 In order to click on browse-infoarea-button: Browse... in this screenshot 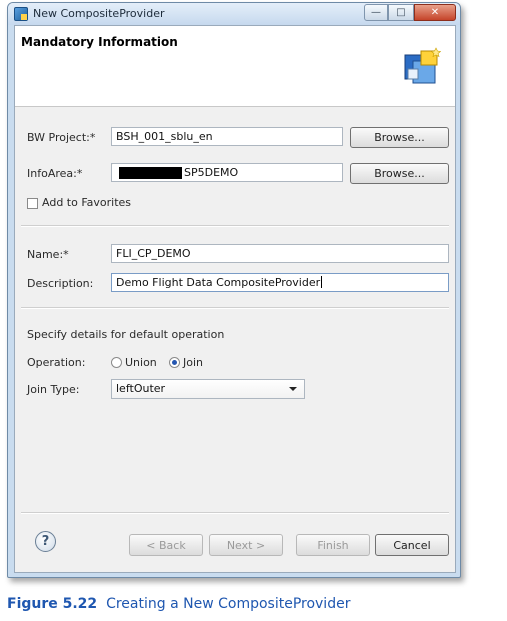, I will do `click(399, 173)`.